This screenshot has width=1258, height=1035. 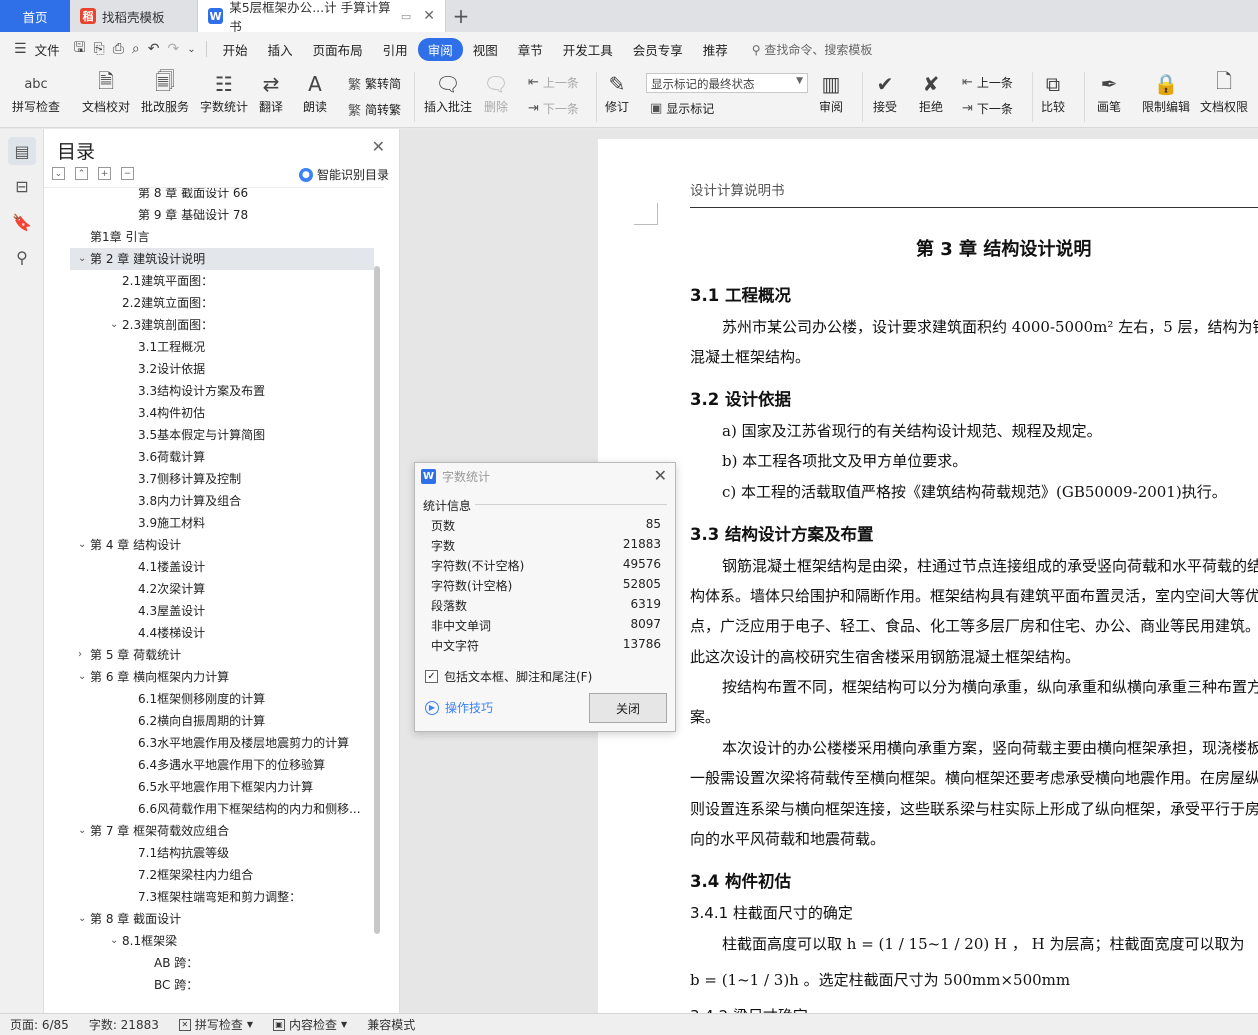 I want to click on toc-item: 7.3框架柱端弯矩和剪力调整：, so click(x=219, y=897).